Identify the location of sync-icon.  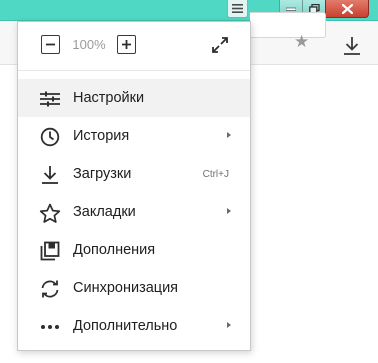
(50, 289).